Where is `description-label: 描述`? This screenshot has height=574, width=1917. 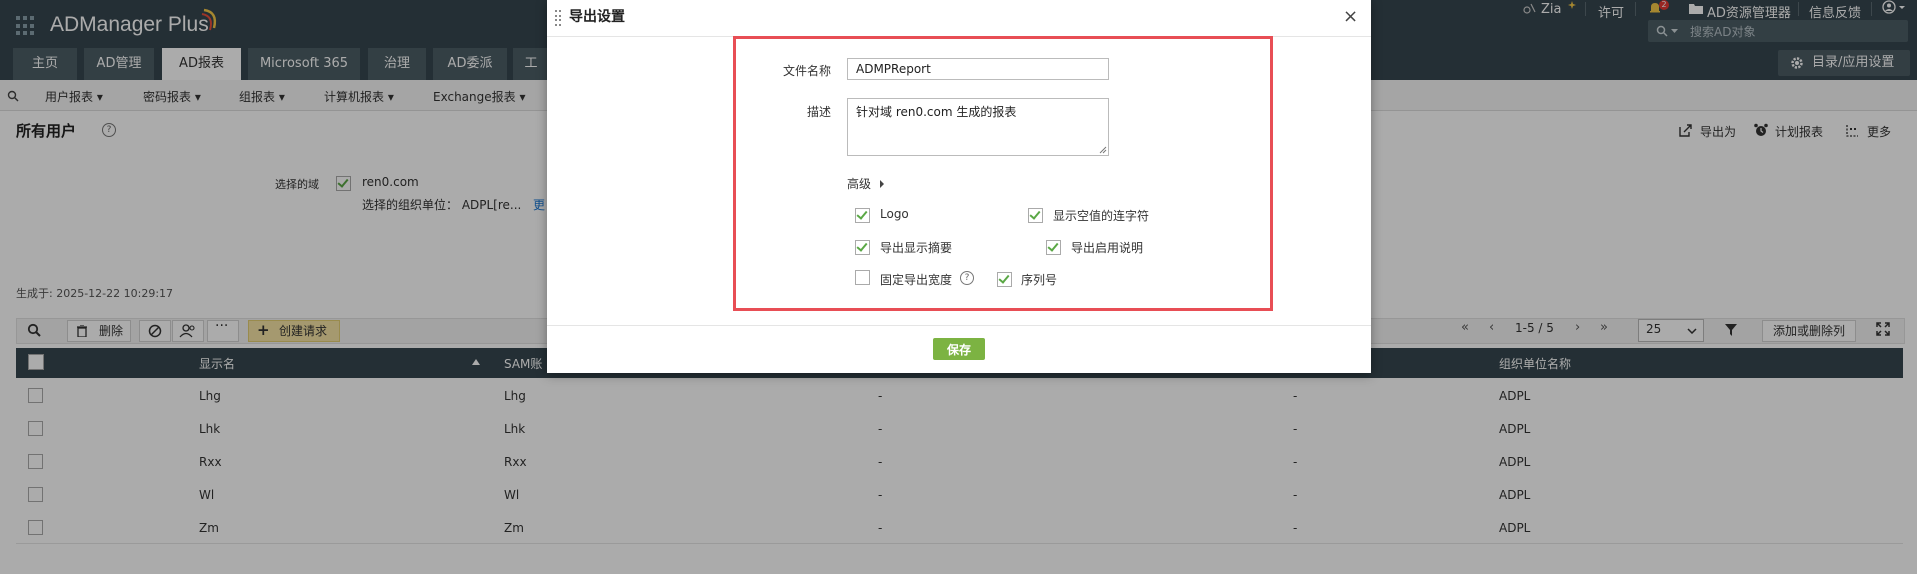 description-label: 描述 is located at coordinates (818, 112).